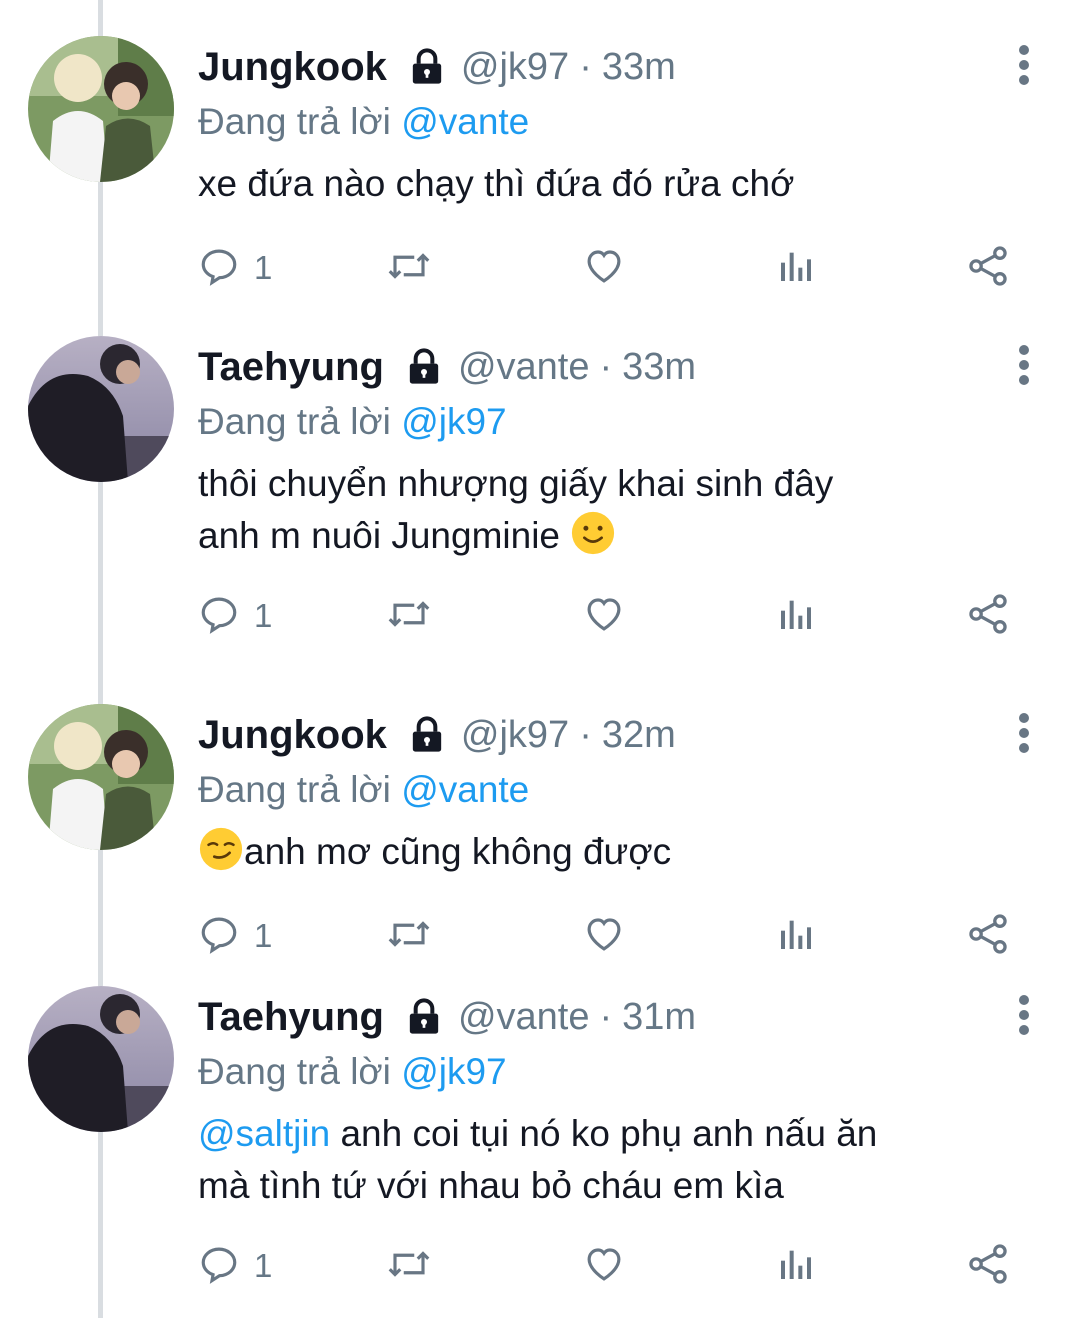 The height and width of the screenshot is (1318, 1080). What do you see at coordinates (593, 540) in the screenshot?
I see `slightly-smiling-face-emoji` at bounding box center [593, 540].